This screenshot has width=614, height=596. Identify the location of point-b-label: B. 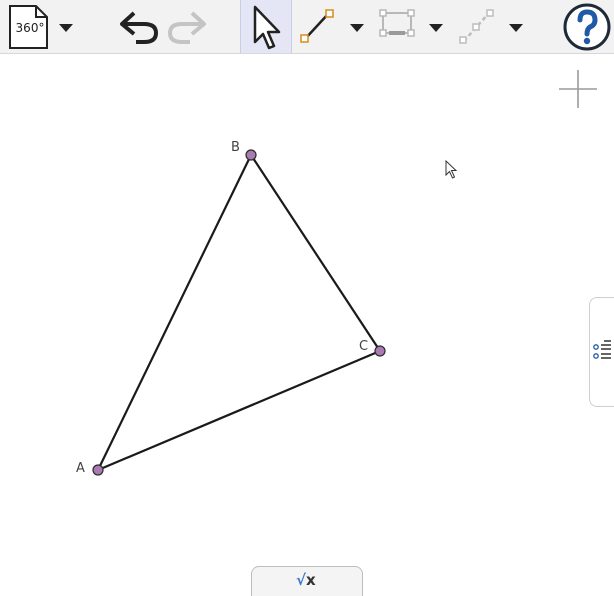
(235, 147).